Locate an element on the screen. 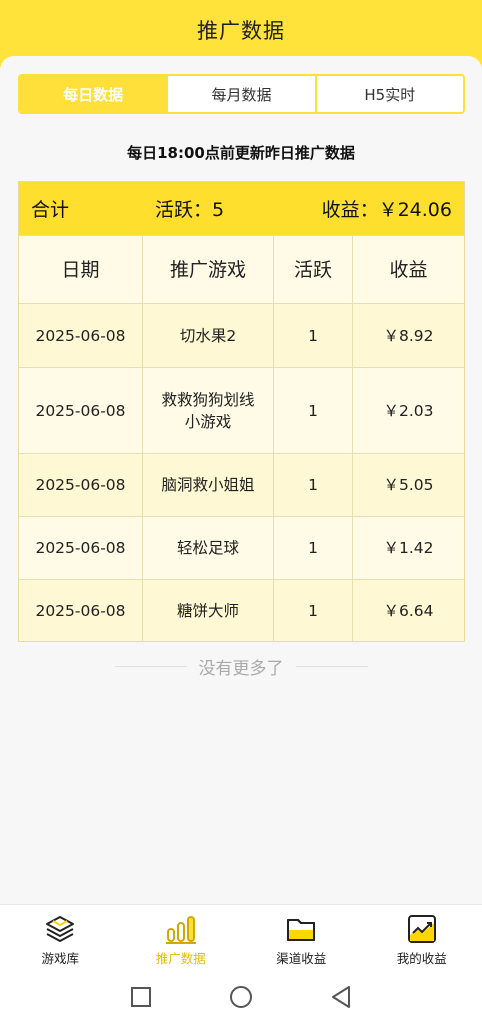  square-icon is located at coordinates (141, 997).